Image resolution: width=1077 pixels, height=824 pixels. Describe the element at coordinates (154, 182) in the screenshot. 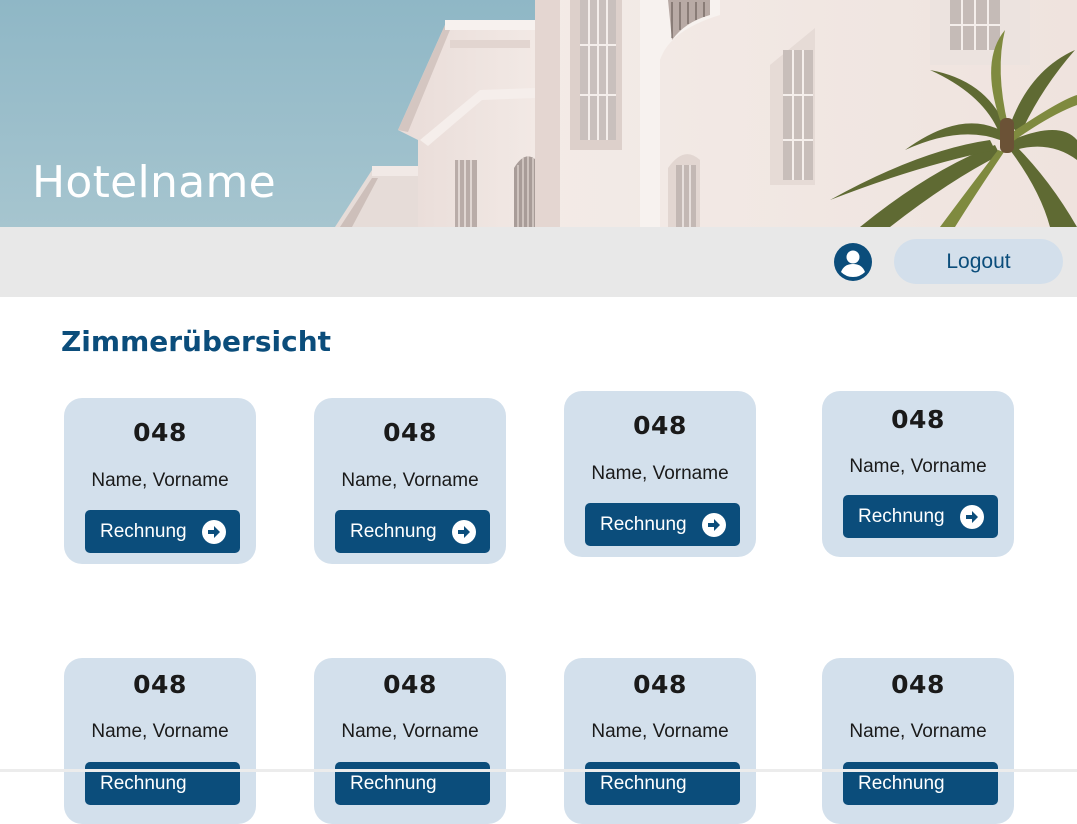

I see `hotel-name: Hotelname` at that location.